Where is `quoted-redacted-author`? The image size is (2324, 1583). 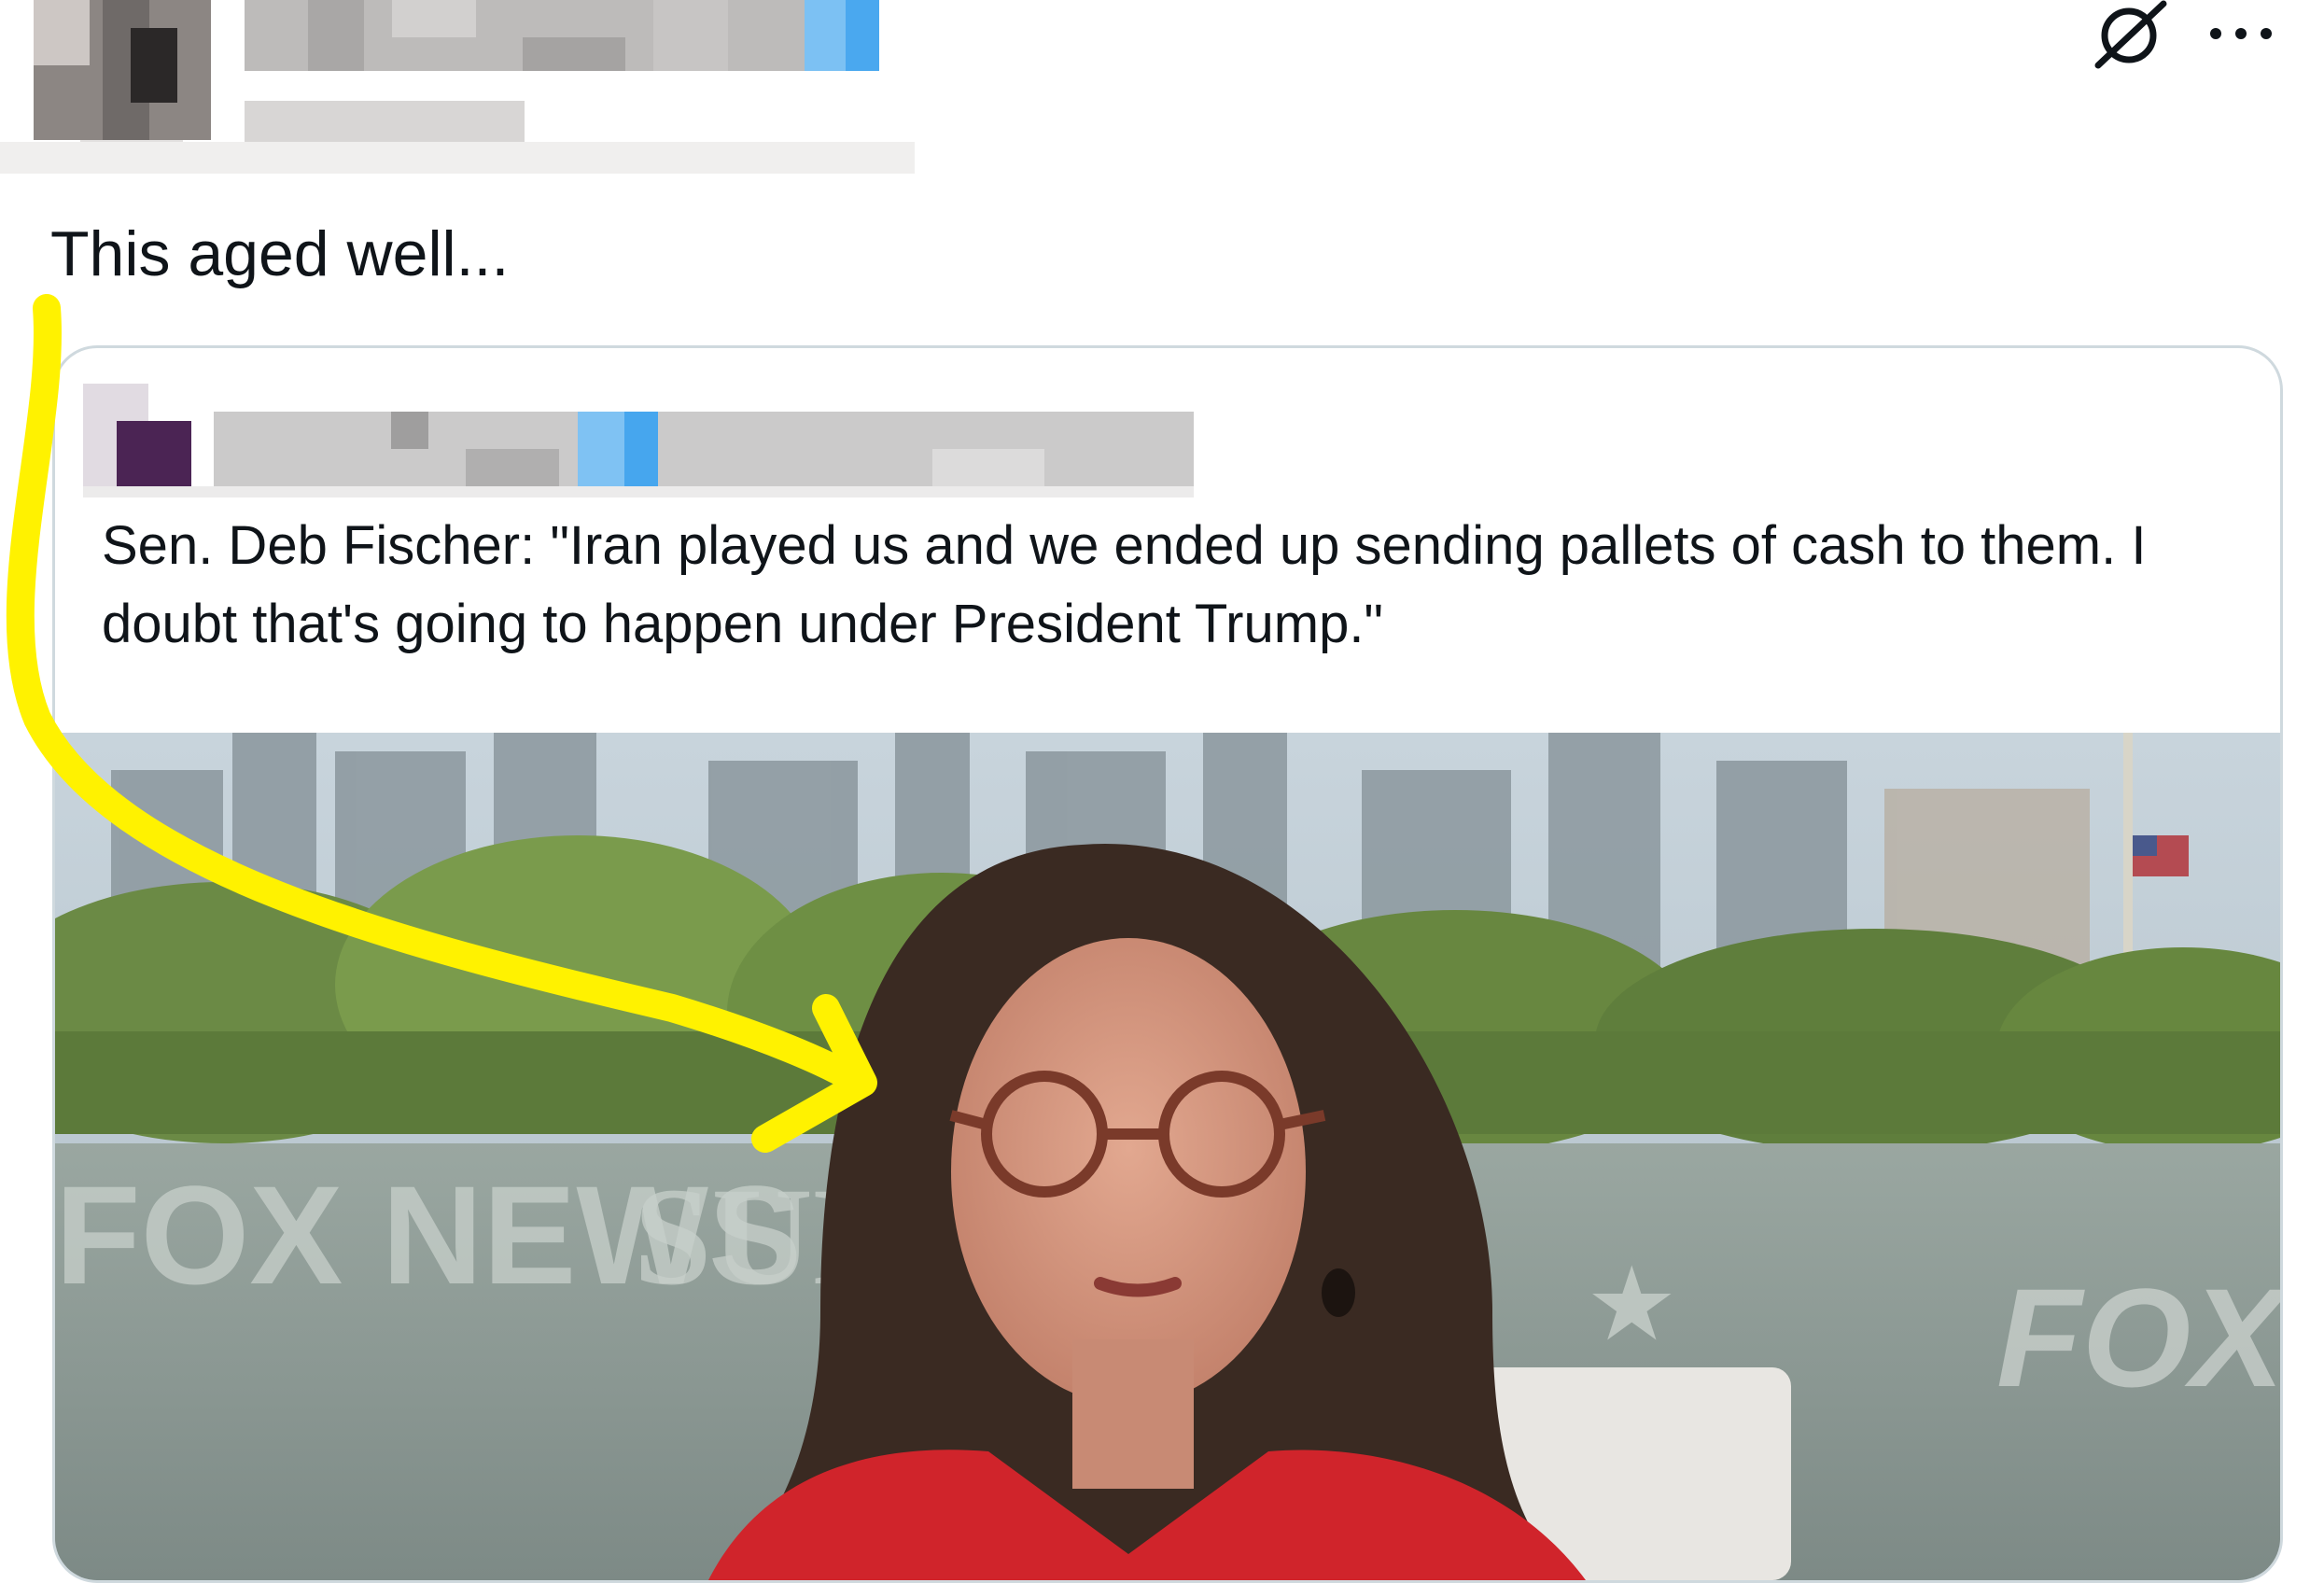
quoted-redacted-author is located at coordinates (643, 428).